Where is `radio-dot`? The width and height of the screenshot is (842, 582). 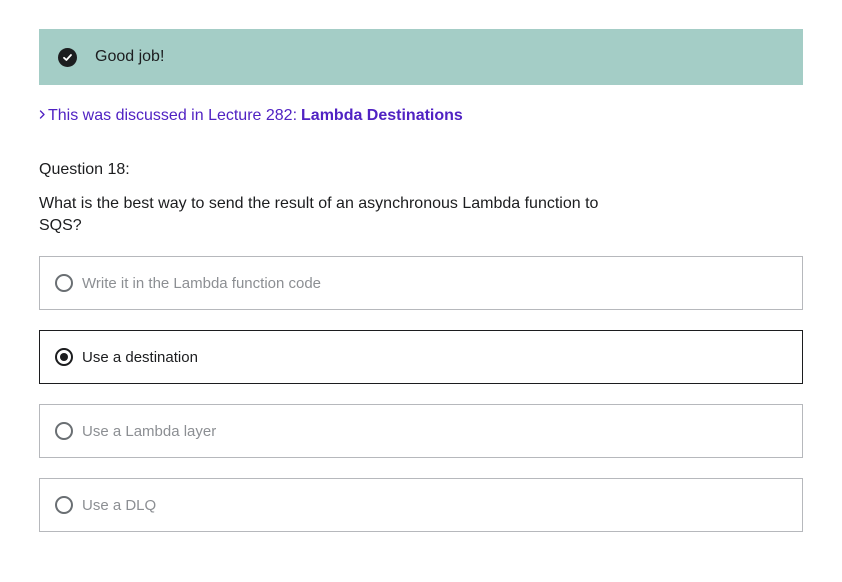 radio-dot is located at coordinates (64, 357).